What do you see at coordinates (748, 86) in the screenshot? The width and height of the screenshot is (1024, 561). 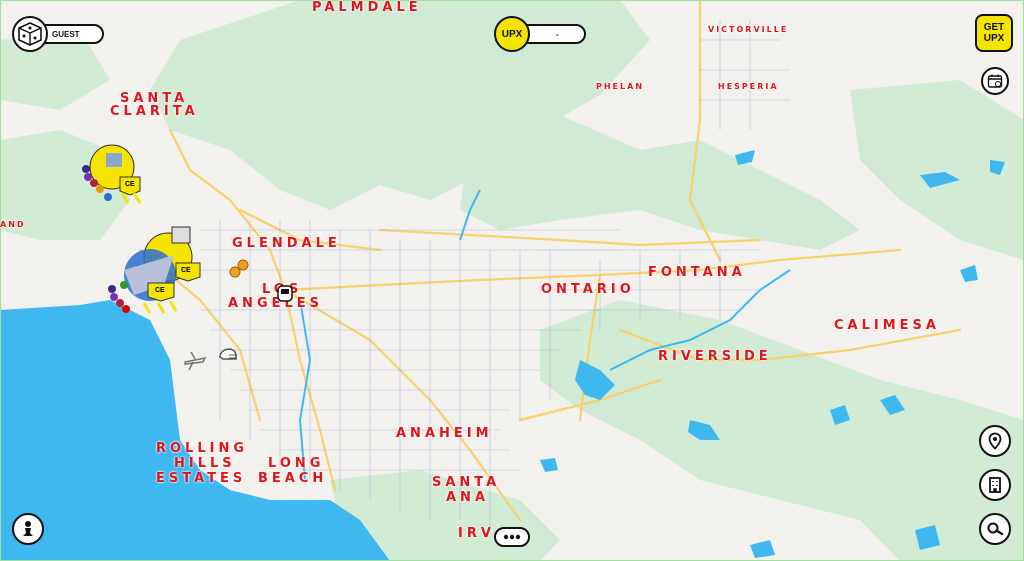 I see `city-label-hesperia: HESPERIA` at bounding box center [748, 86].